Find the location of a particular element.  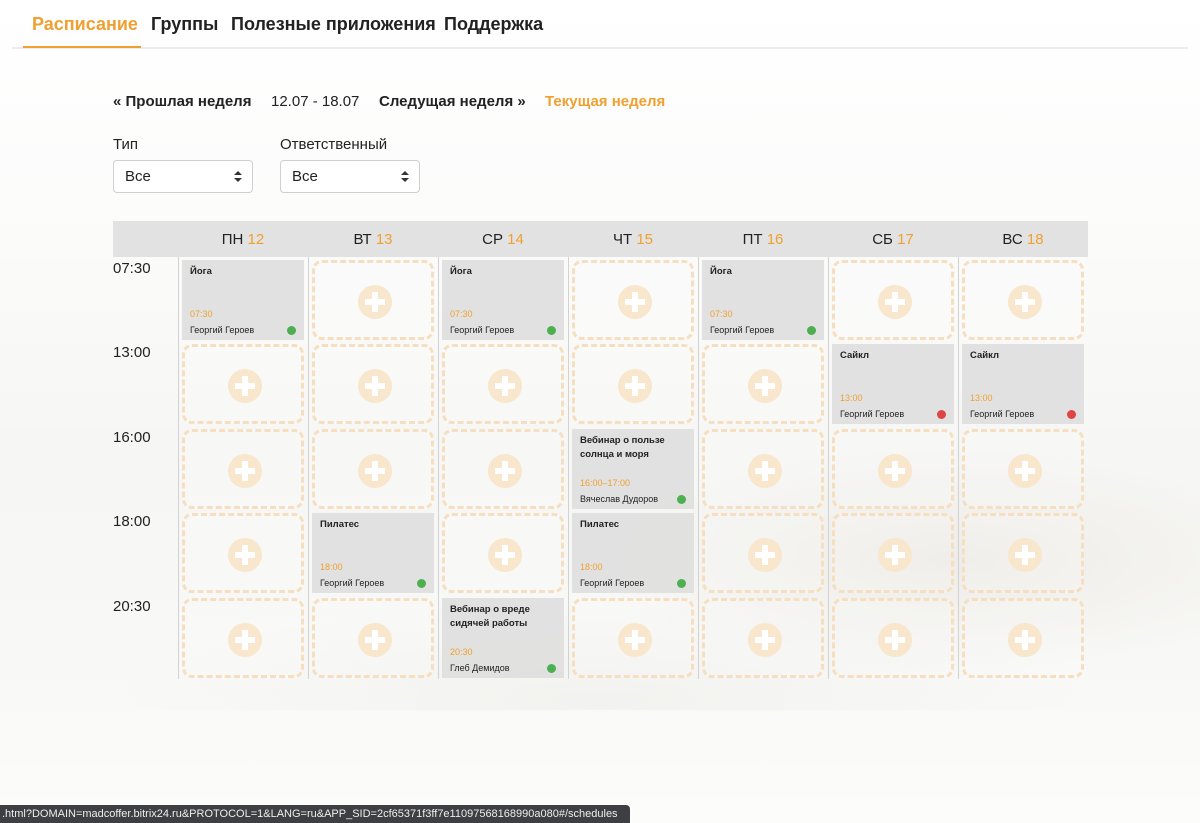

day-name: ЧТ is located at coordinates (622, 239).